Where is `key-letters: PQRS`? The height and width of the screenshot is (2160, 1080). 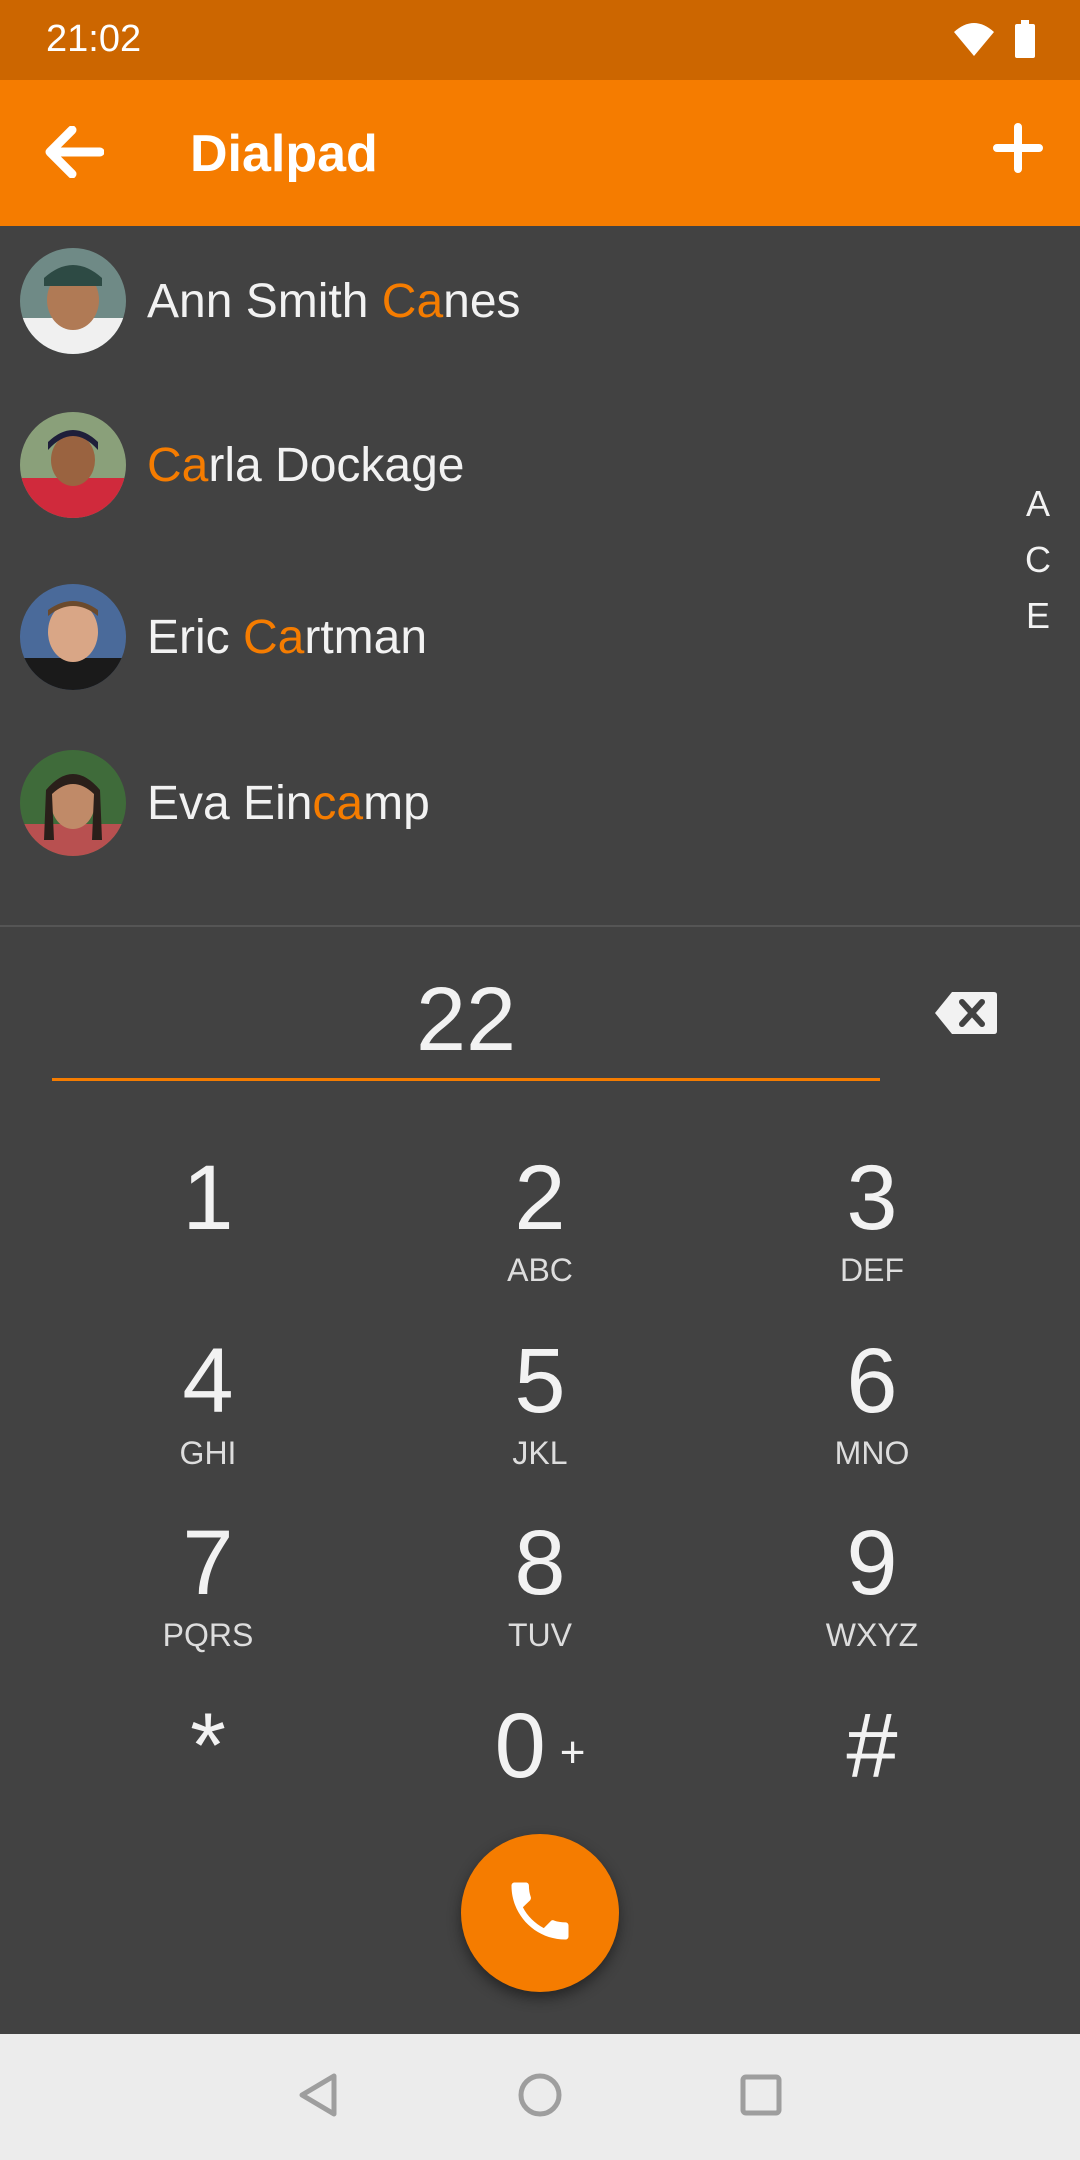
key-letters: PQRS is located at coordinates (208, 1635).